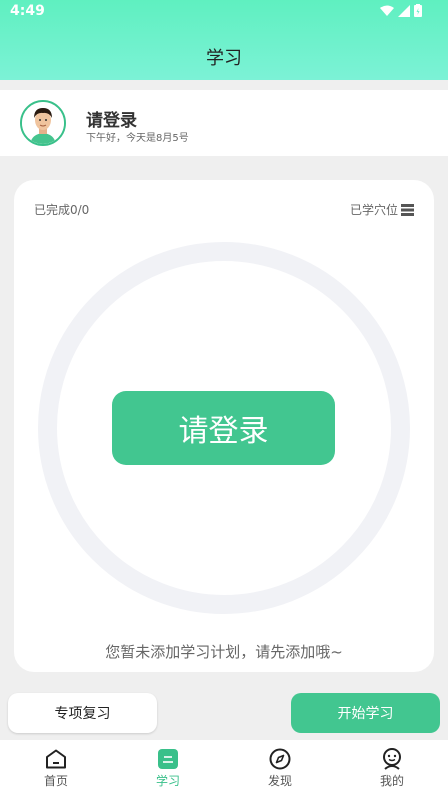 The width and height of the screenshot is (448, 796). I want to click on profile-icon, so click(392, 759).